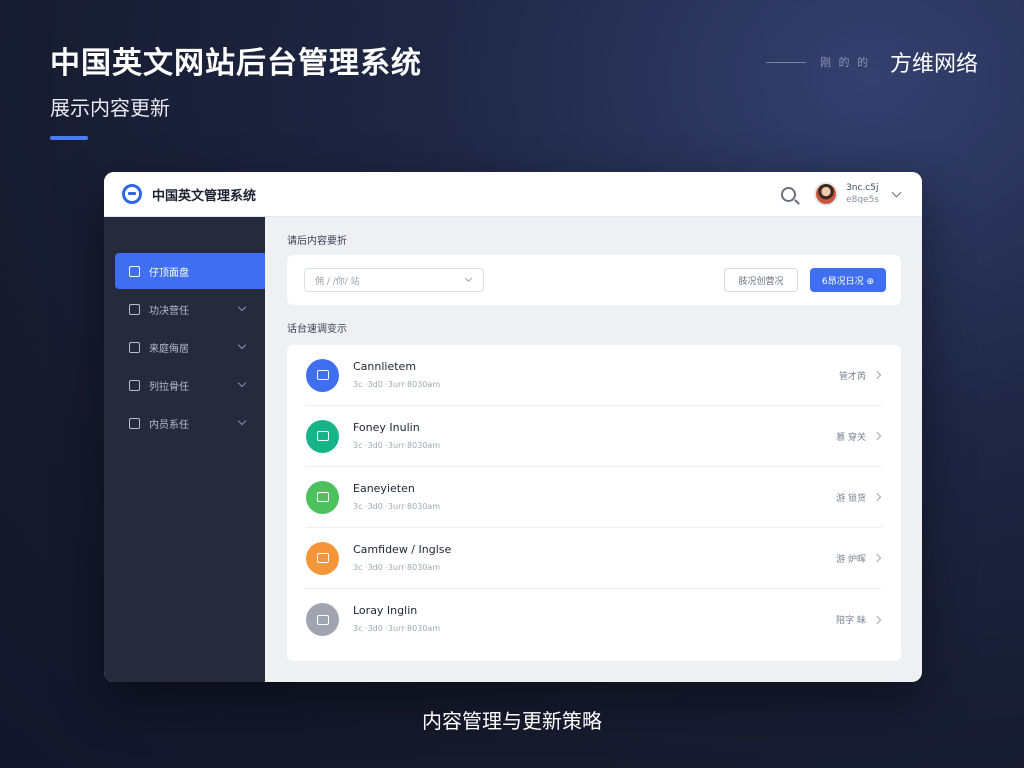 The image size is (1024, 768). Describe the element at coordinates (396, 497) in the screenshot. I see `item-text: Eaneyieten 3c ·3d0 ·3urr·8030am` at that location.